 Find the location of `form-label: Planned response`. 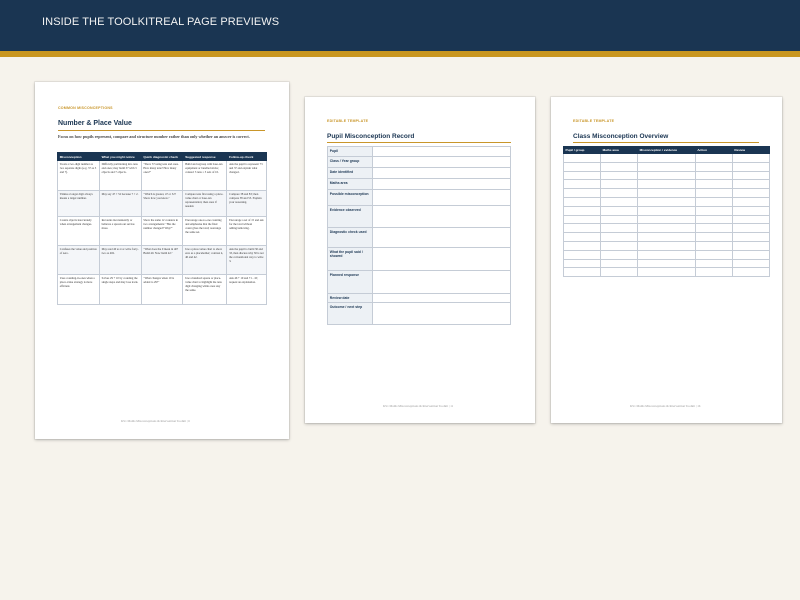

form-label: Planned response is located at coordinates (350, 282).